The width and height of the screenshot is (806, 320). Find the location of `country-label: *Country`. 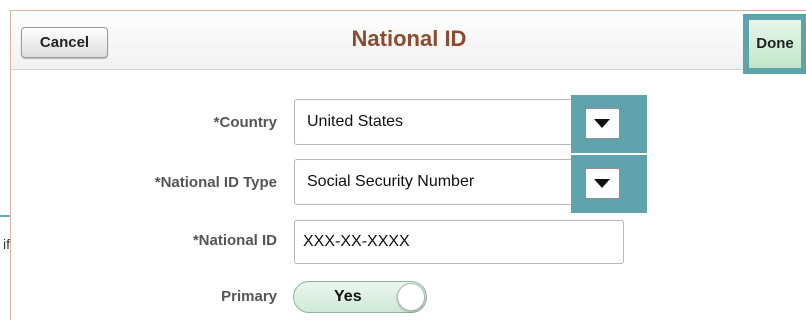

country-label: *Country is located at coordinates (245, 122).